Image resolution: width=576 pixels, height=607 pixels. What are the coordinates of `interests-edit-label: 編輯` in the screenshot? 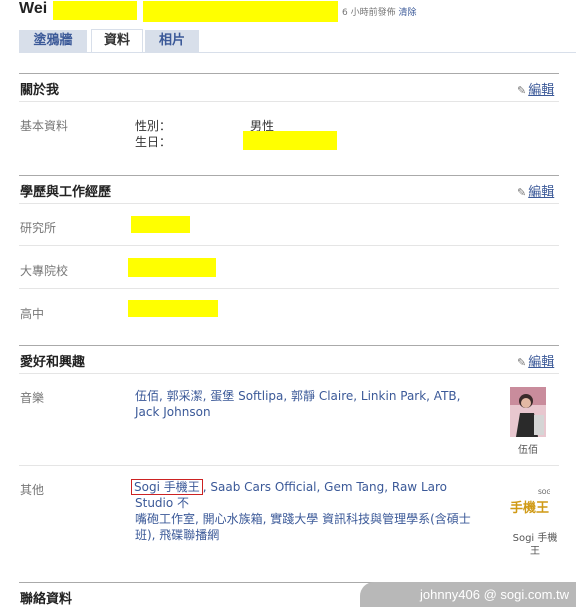 It's located at (541, 362).